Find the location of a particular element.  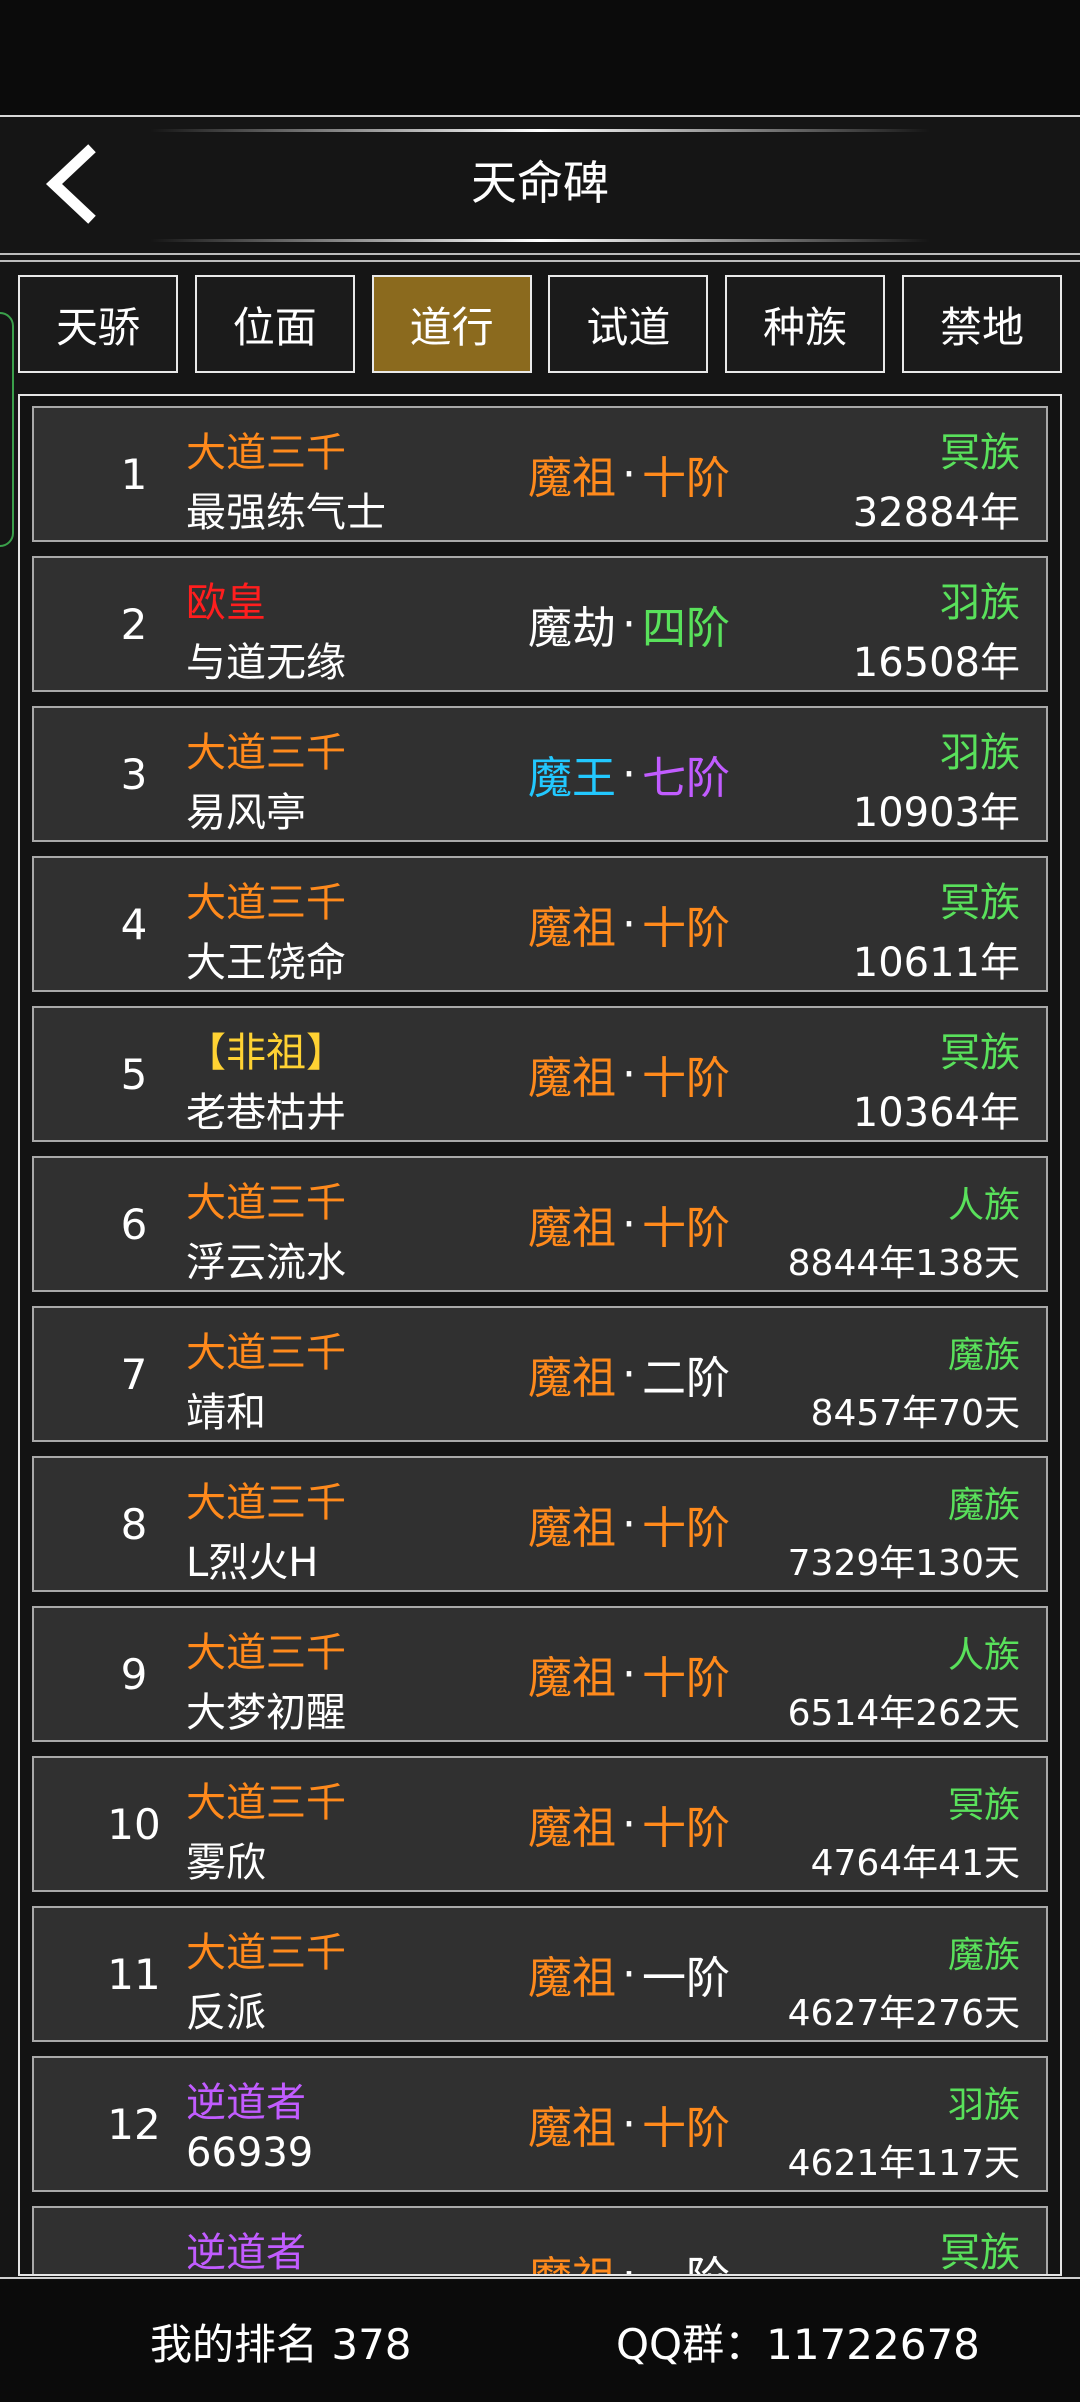

tab-shidao: 试道 is located at coordinates (628, 324).